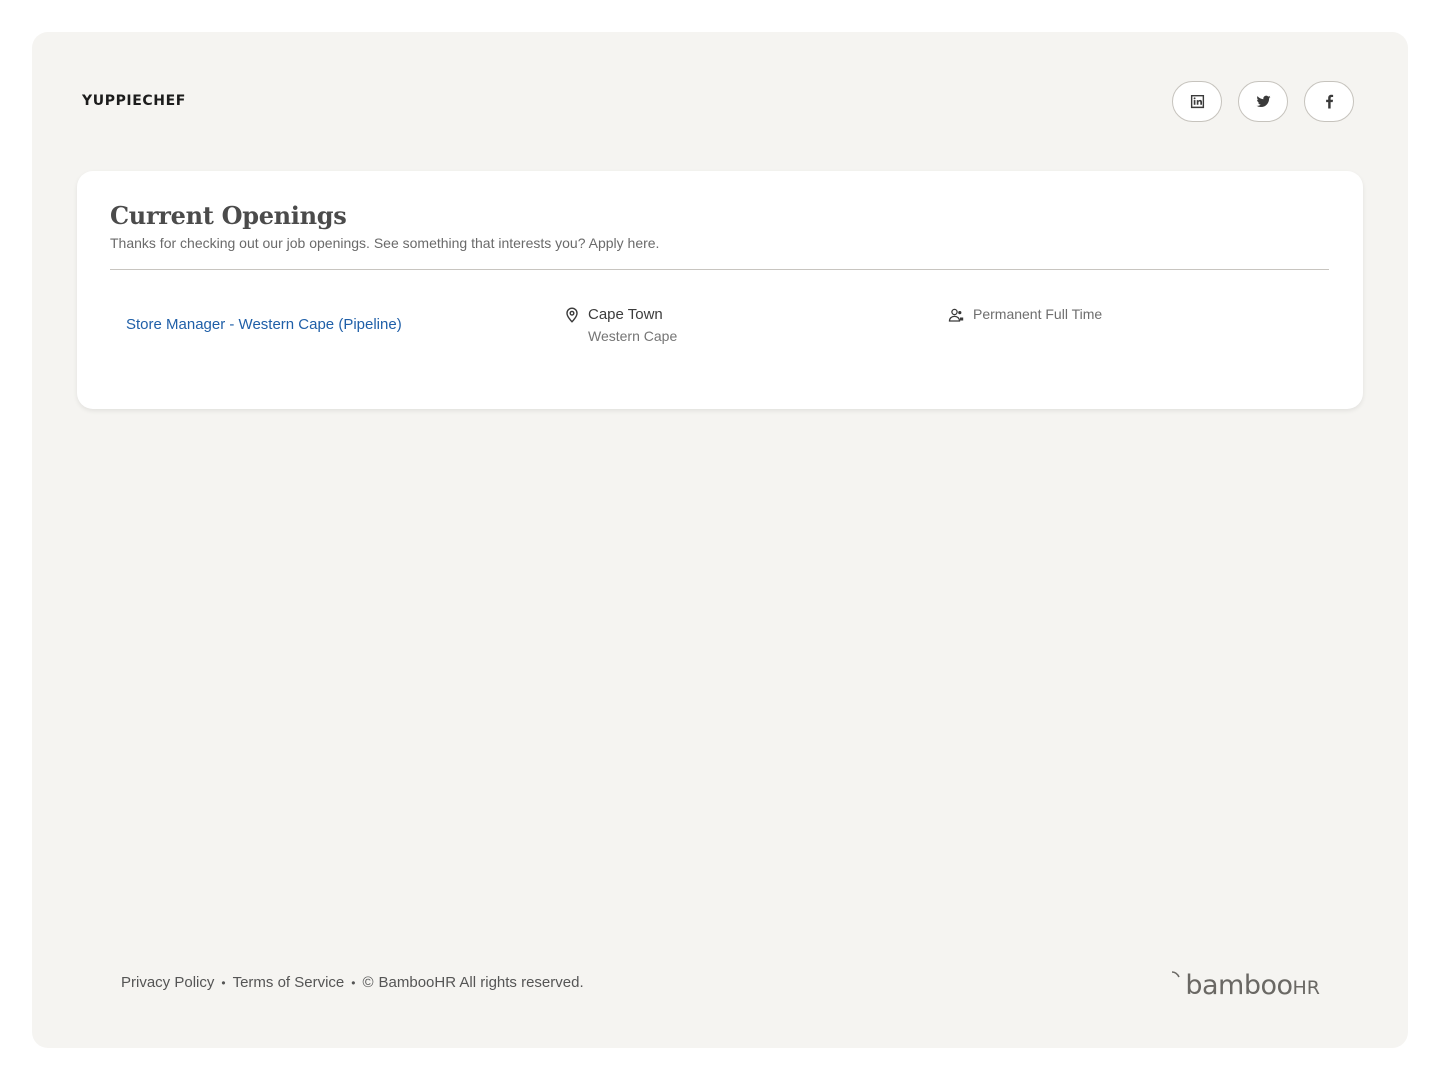  I want to click on copyright: © BambooHR All rights reserved., so click(472, 982).